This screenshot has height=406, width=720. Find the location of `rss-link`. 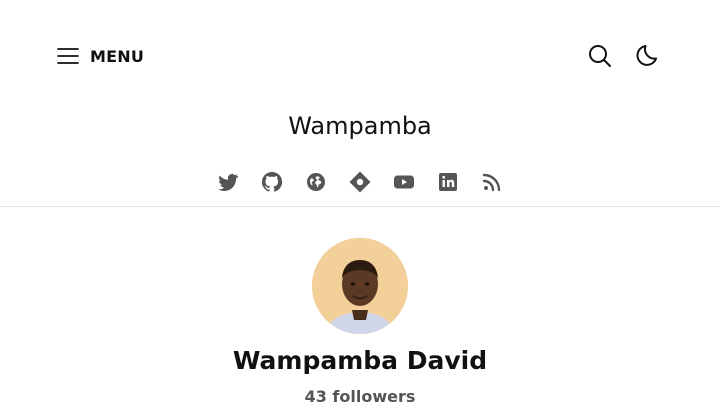

rss-link is located at coordinates (492, 182).